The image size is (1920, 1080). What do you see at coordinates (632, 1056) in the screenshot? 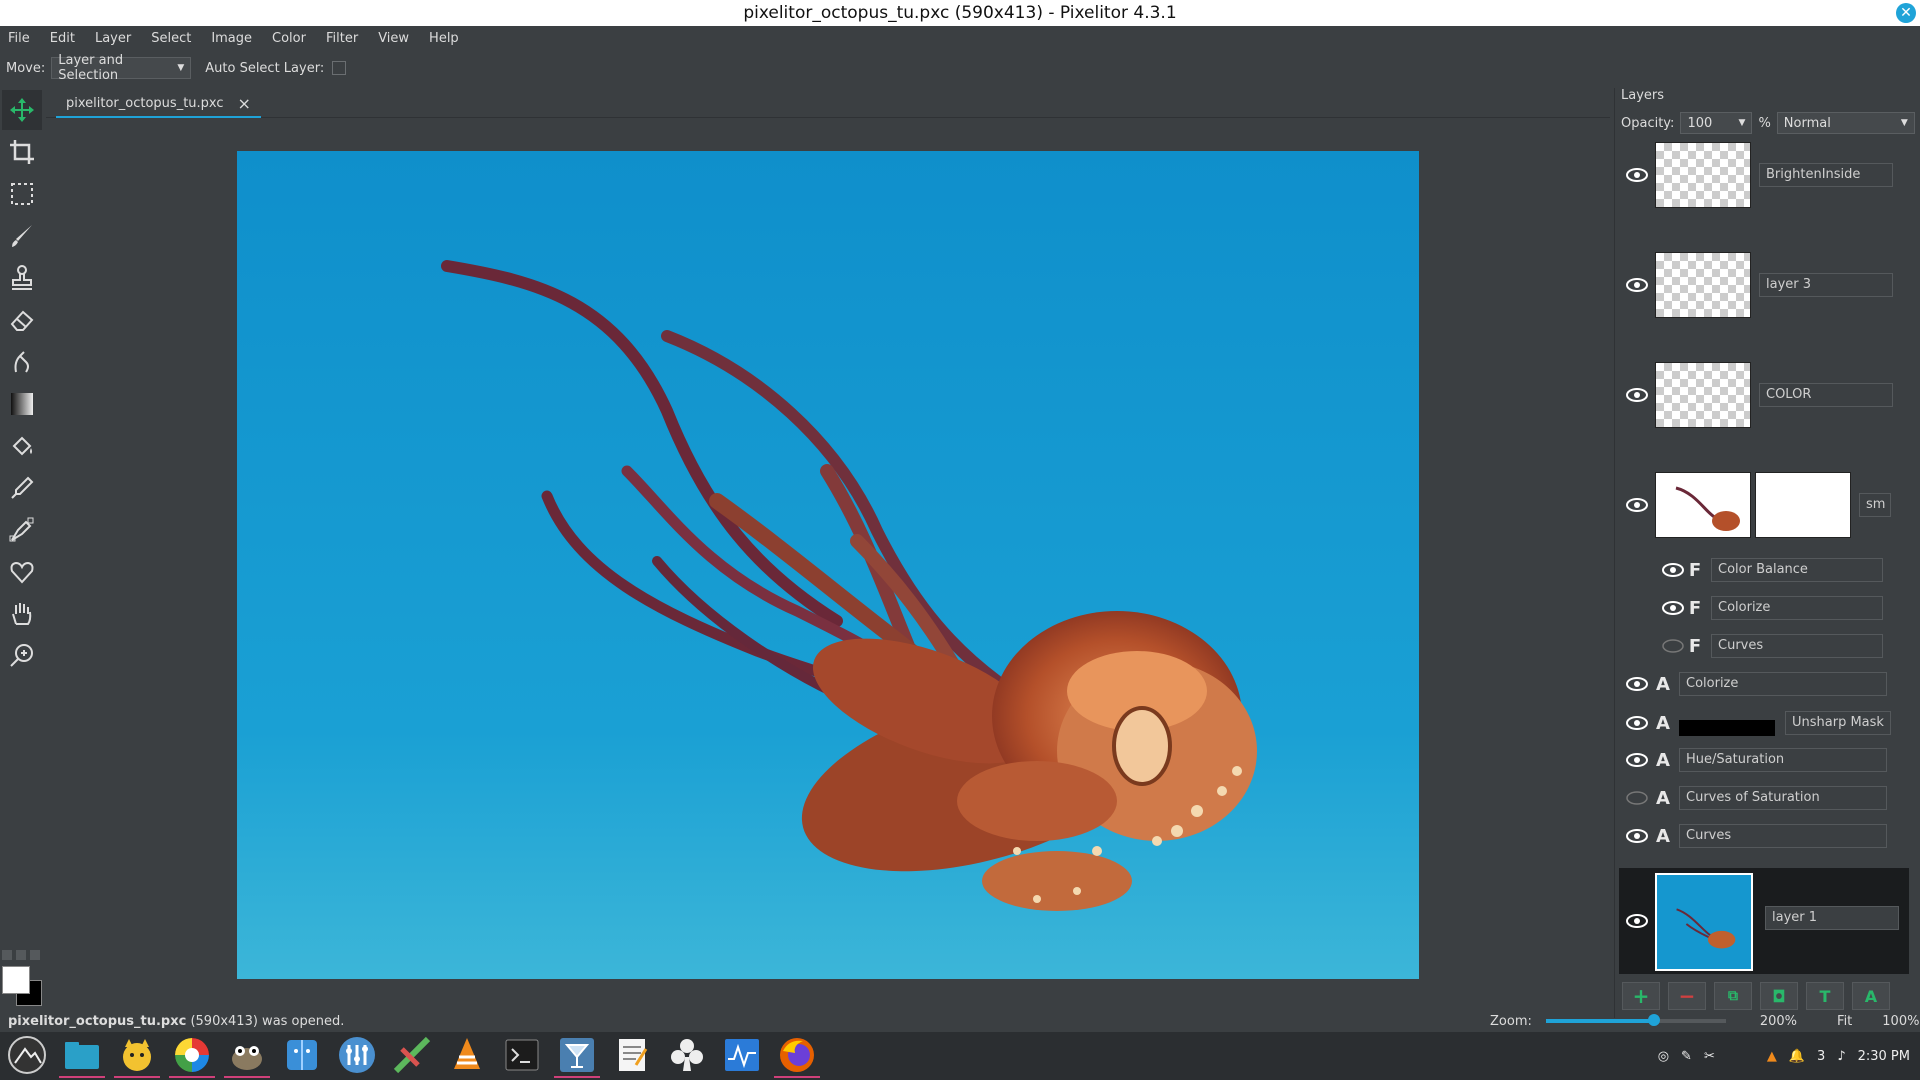
I see `text-editor-icon` at bounding box center [632, 1056].